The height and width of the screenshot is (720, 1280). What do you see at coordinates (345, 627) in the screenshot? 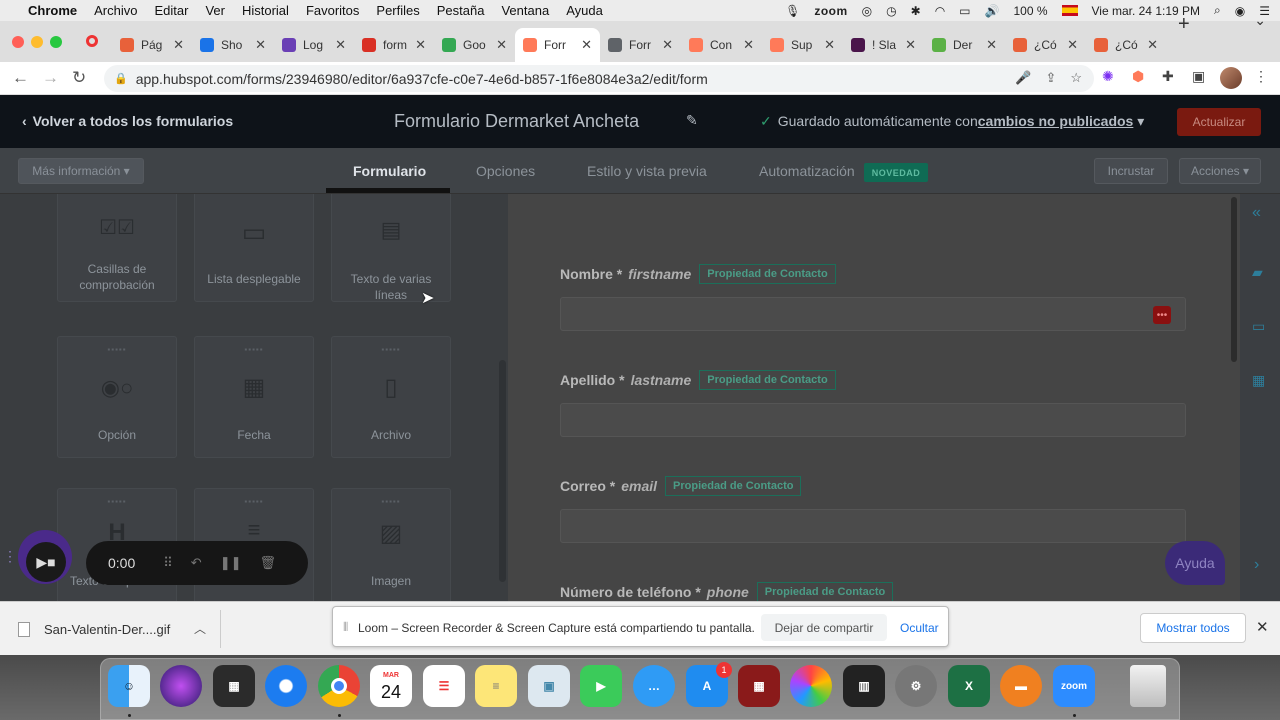
I see `grip-icon: ⦀` at bounding box center [345, 627].